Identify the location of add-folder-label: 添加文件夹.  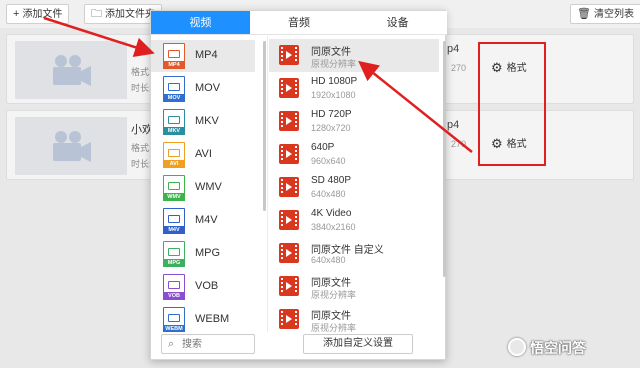
(130, 14).